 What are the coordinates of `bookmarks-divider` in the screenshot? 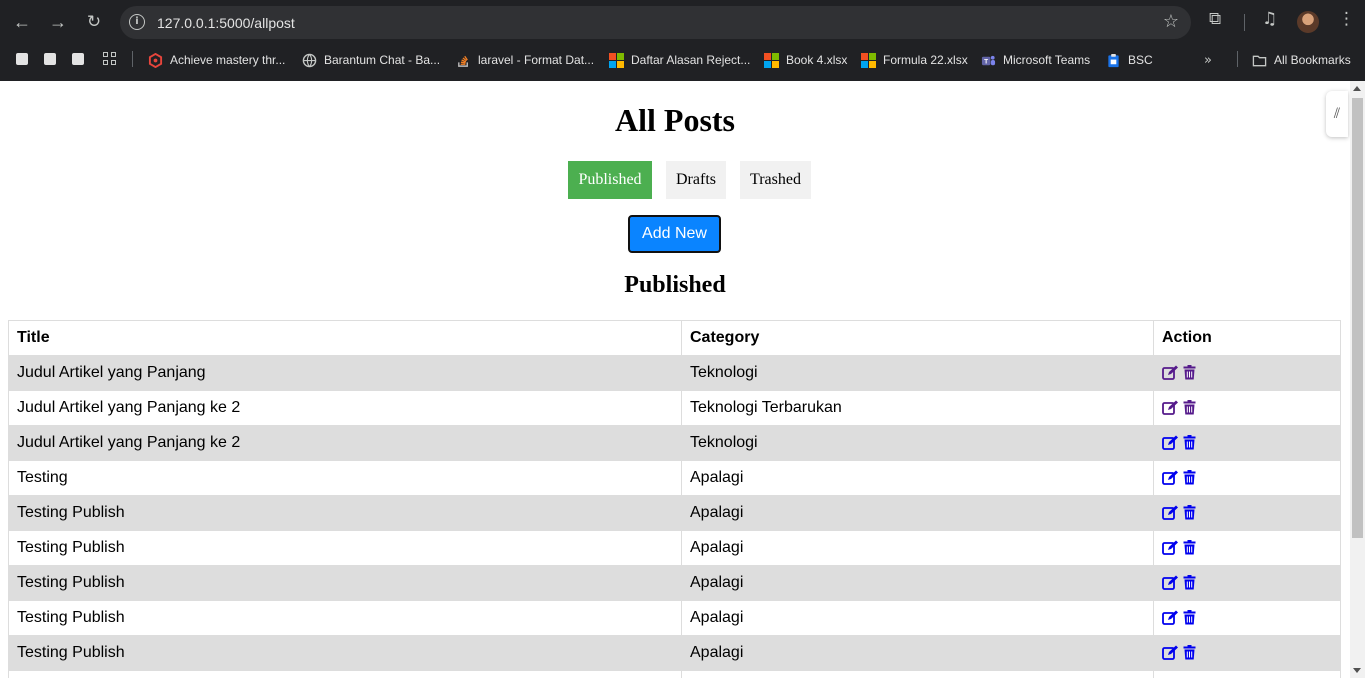 It's located at (132, 59).